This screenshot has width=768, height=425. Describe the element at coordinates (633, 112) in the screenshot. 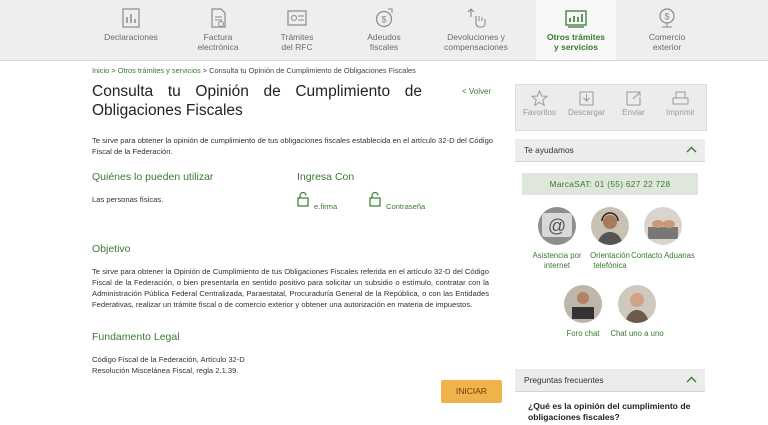

I see `enviar-label: Enviar` at that location.